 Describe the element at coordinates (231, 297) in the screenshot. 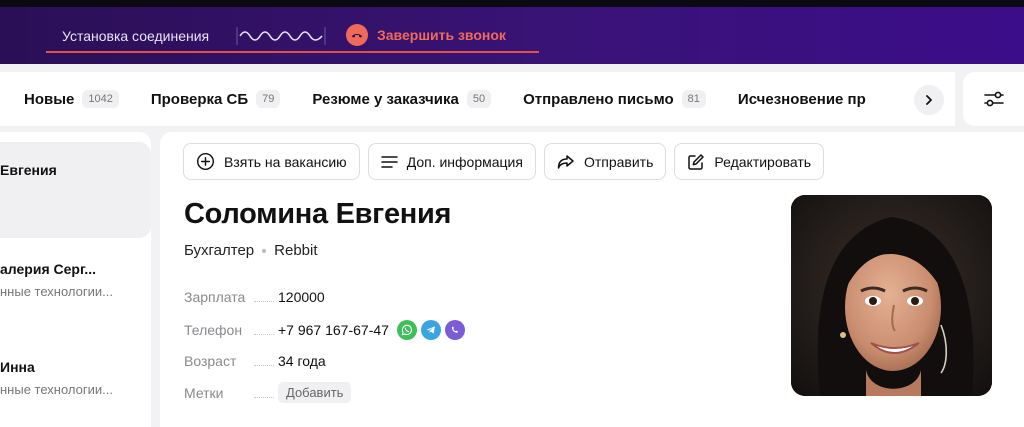

I see `field-label: Зарплата` at that location.